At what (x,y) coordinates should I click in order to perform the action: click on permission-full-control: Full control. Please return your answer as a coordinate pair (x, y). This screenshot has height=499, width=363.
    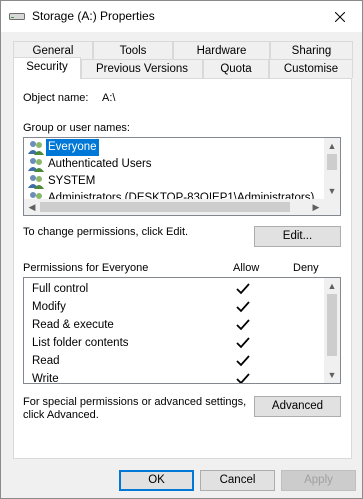
    Looking at the image, I should click on (60, 289).